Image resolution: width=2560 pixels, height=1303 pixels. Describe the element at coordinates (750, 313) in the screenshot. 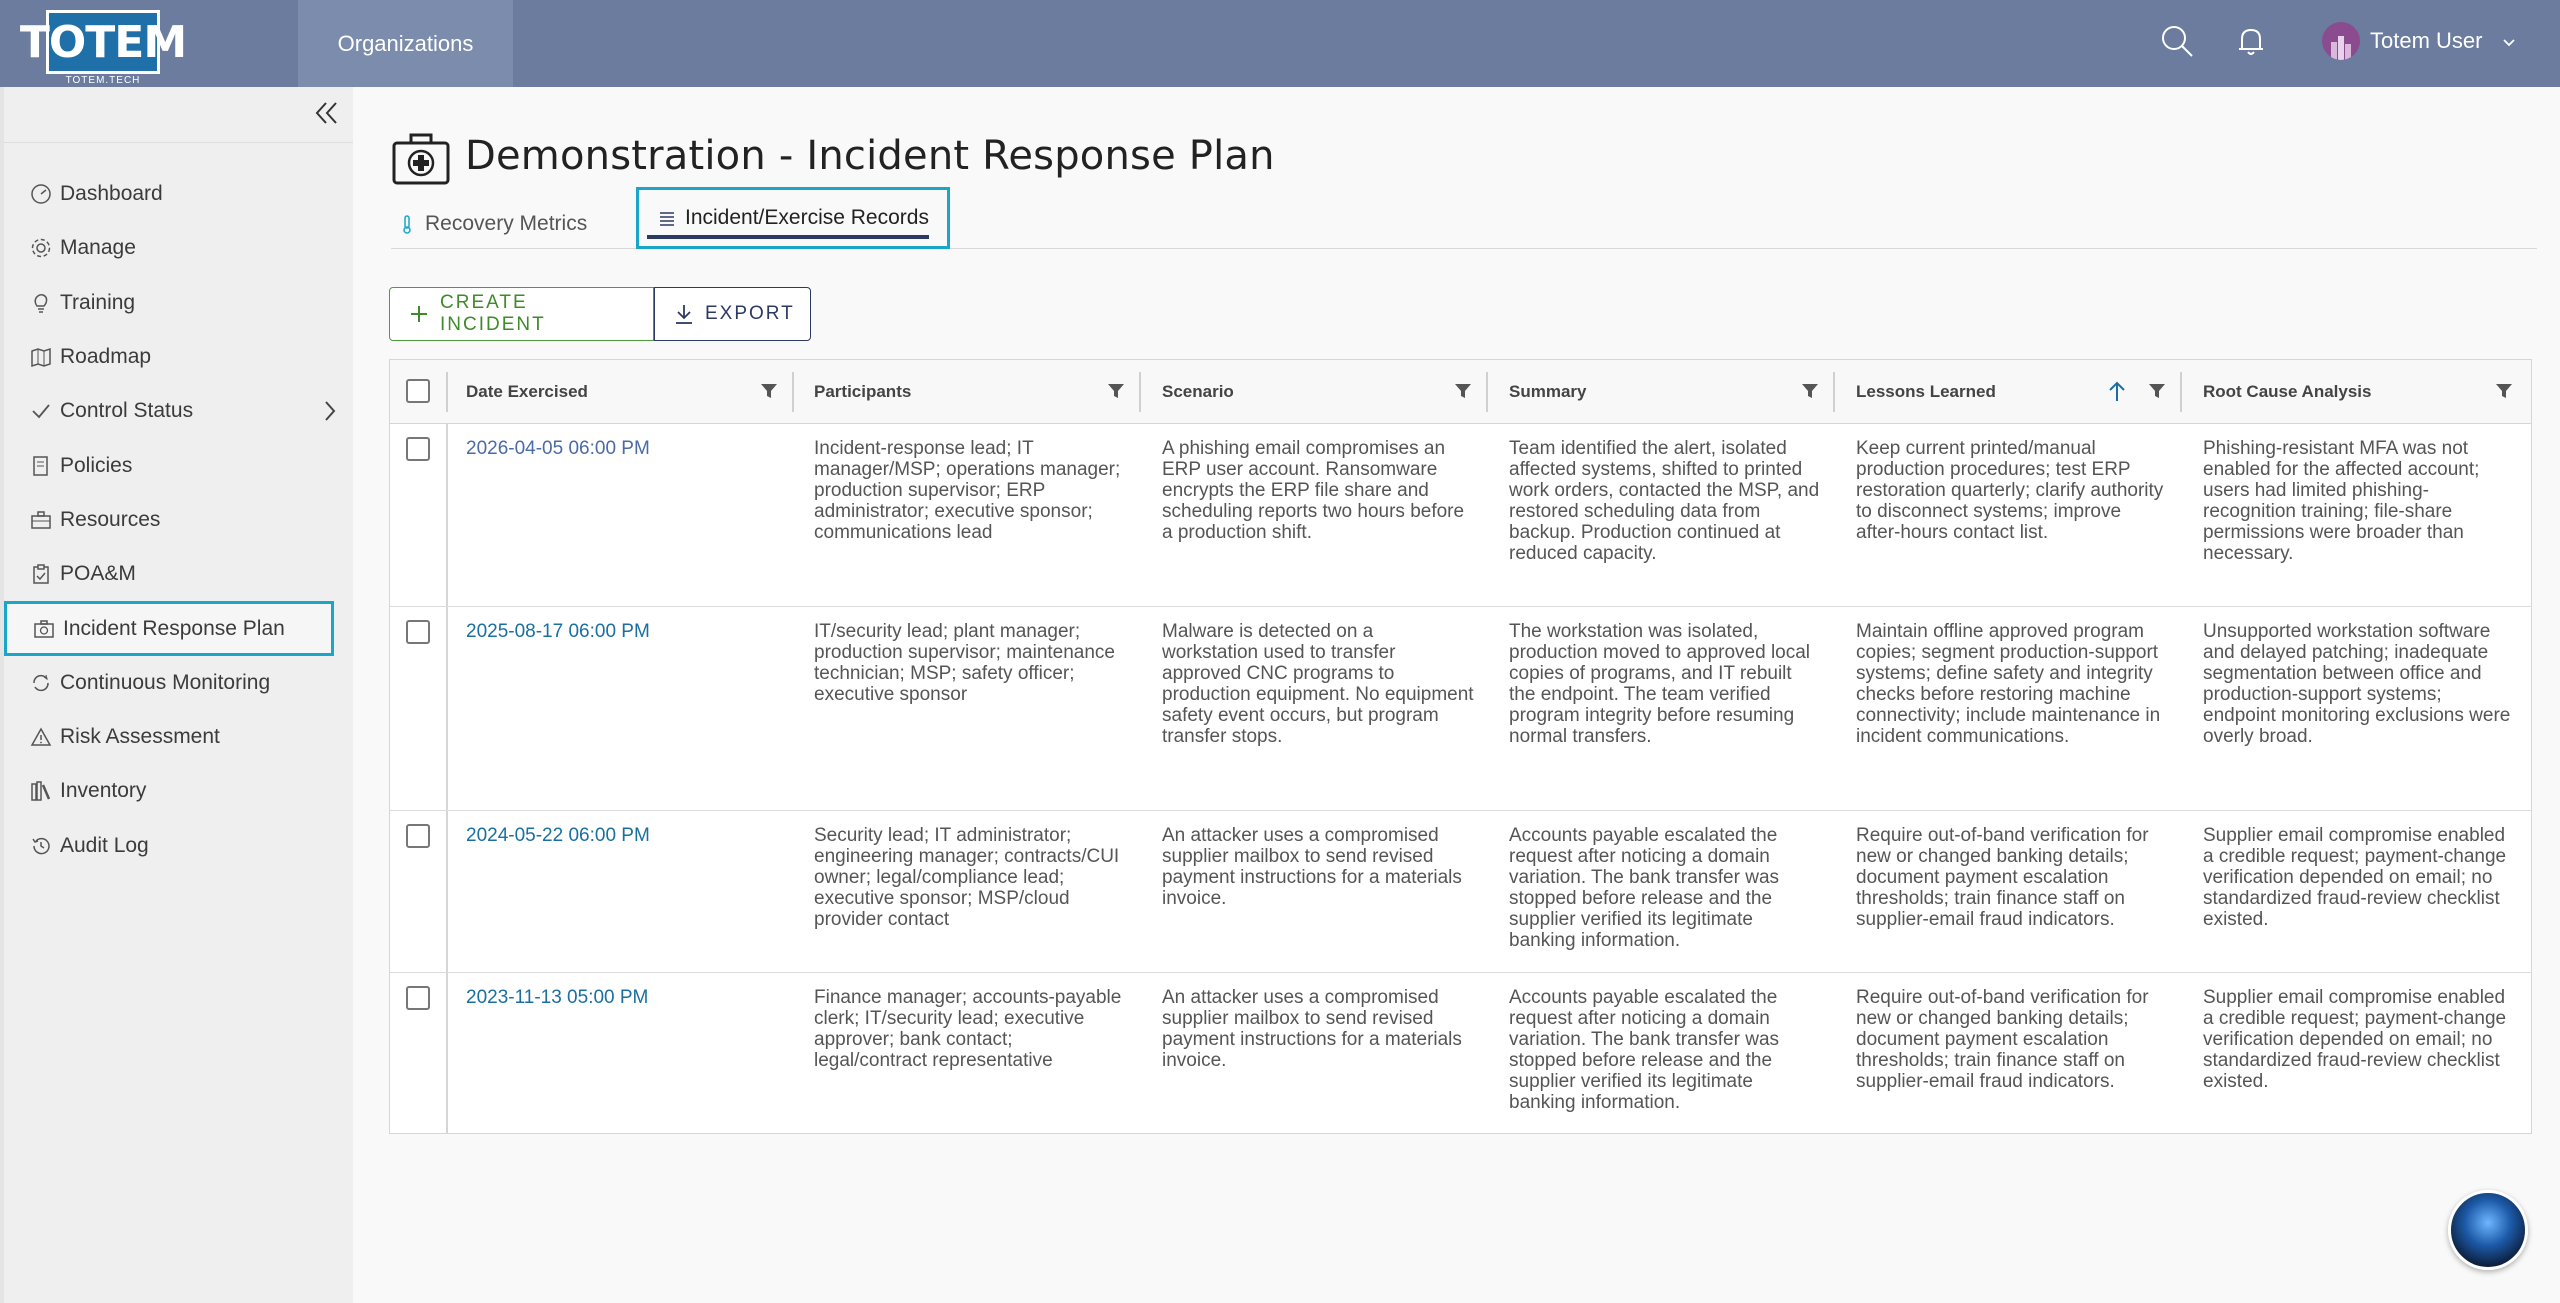

I see `export-label: EXPORT` at that location.